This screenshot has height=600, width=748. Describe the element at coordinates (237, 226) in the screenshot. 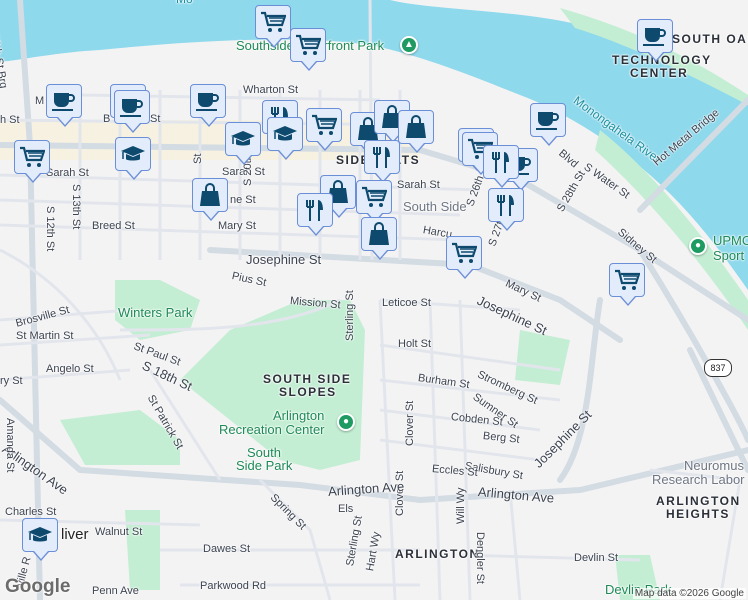

I see `street-mary-w: Mary St` at that location.